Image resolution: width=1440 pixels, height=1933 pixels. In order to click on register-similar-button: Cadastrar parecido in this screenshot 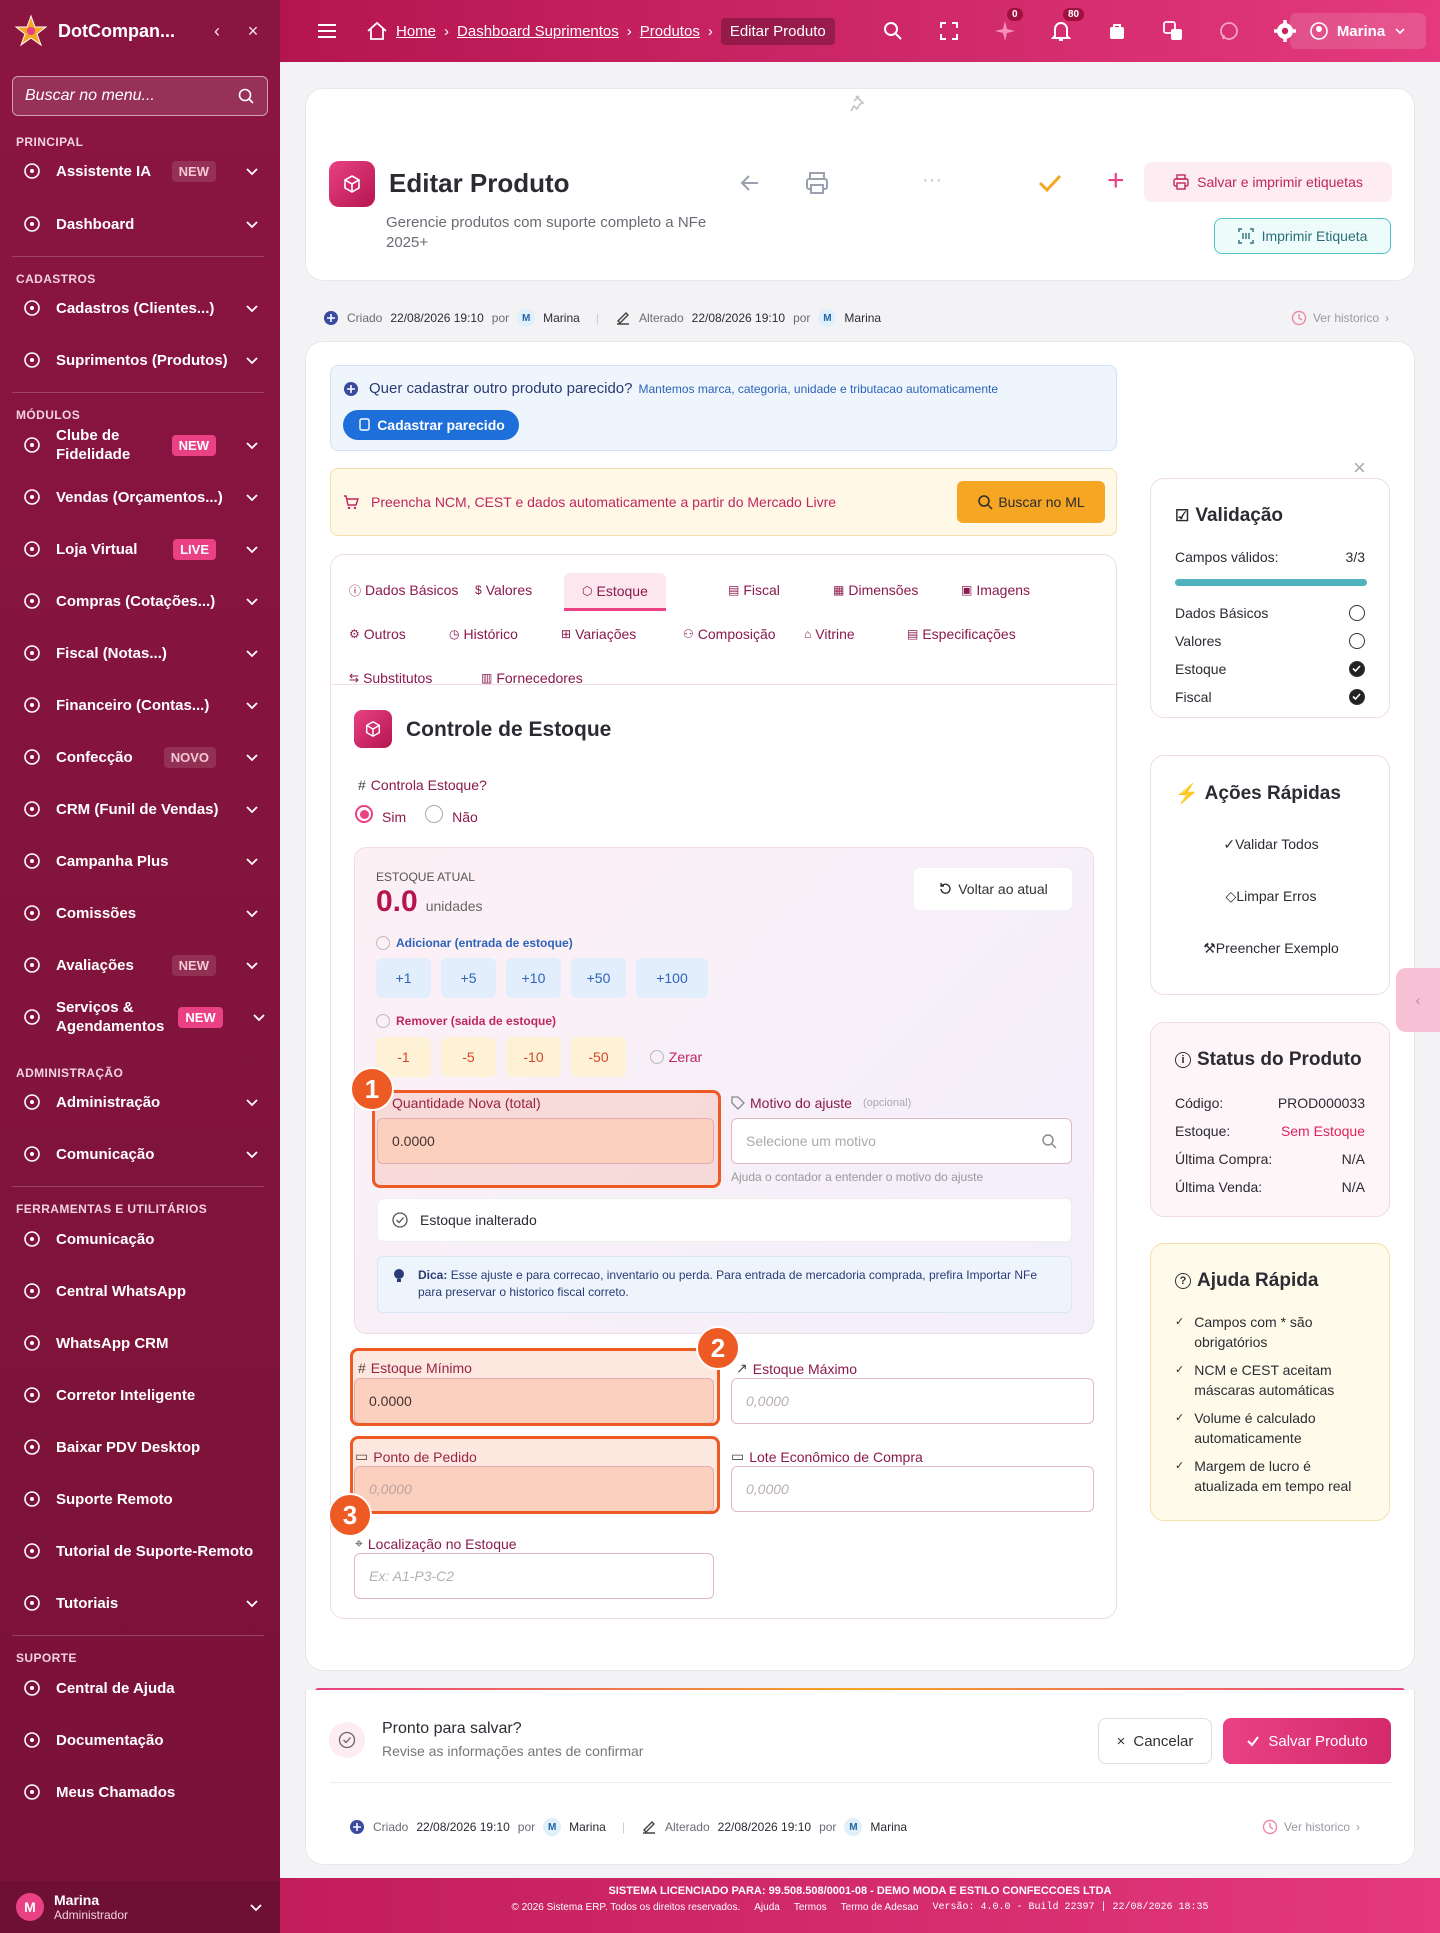, I will do `click(431, 425)`.